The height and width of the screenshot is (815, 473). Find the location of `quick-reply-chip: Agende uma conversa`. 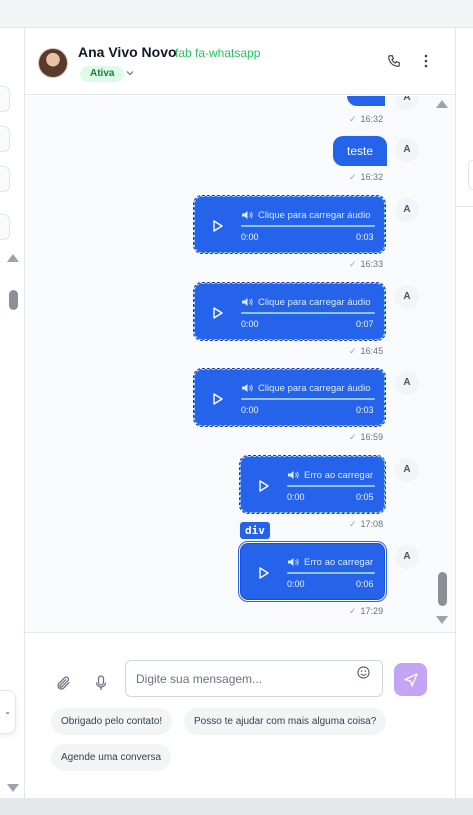

quick-reply-chip: Agende uma conversa is located at coordinates (111, 757).